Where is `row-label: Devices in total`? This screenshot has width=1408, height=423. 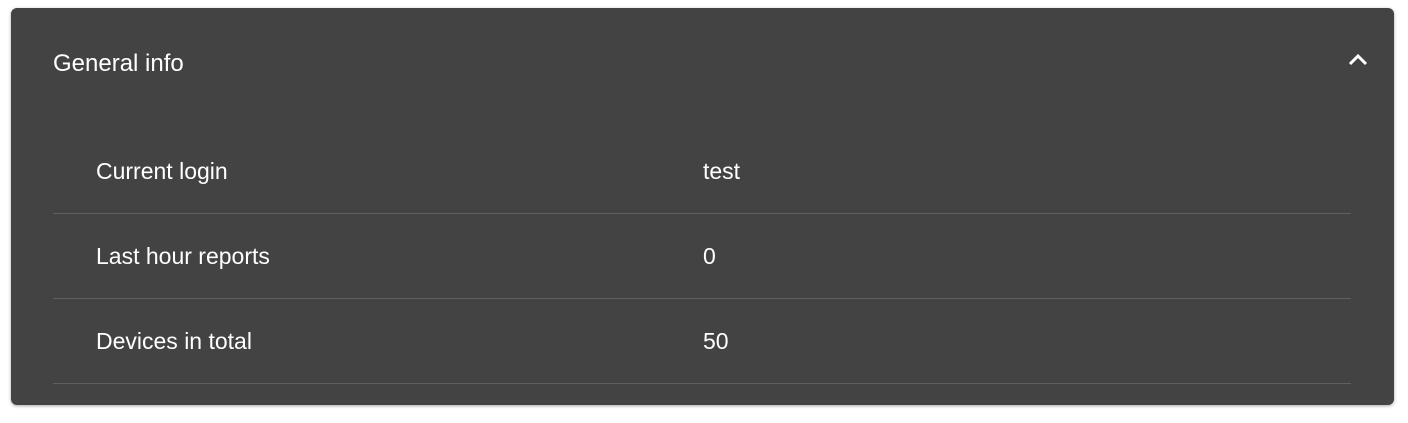 row-label: Devices in total is located at coordinates (174, 341).